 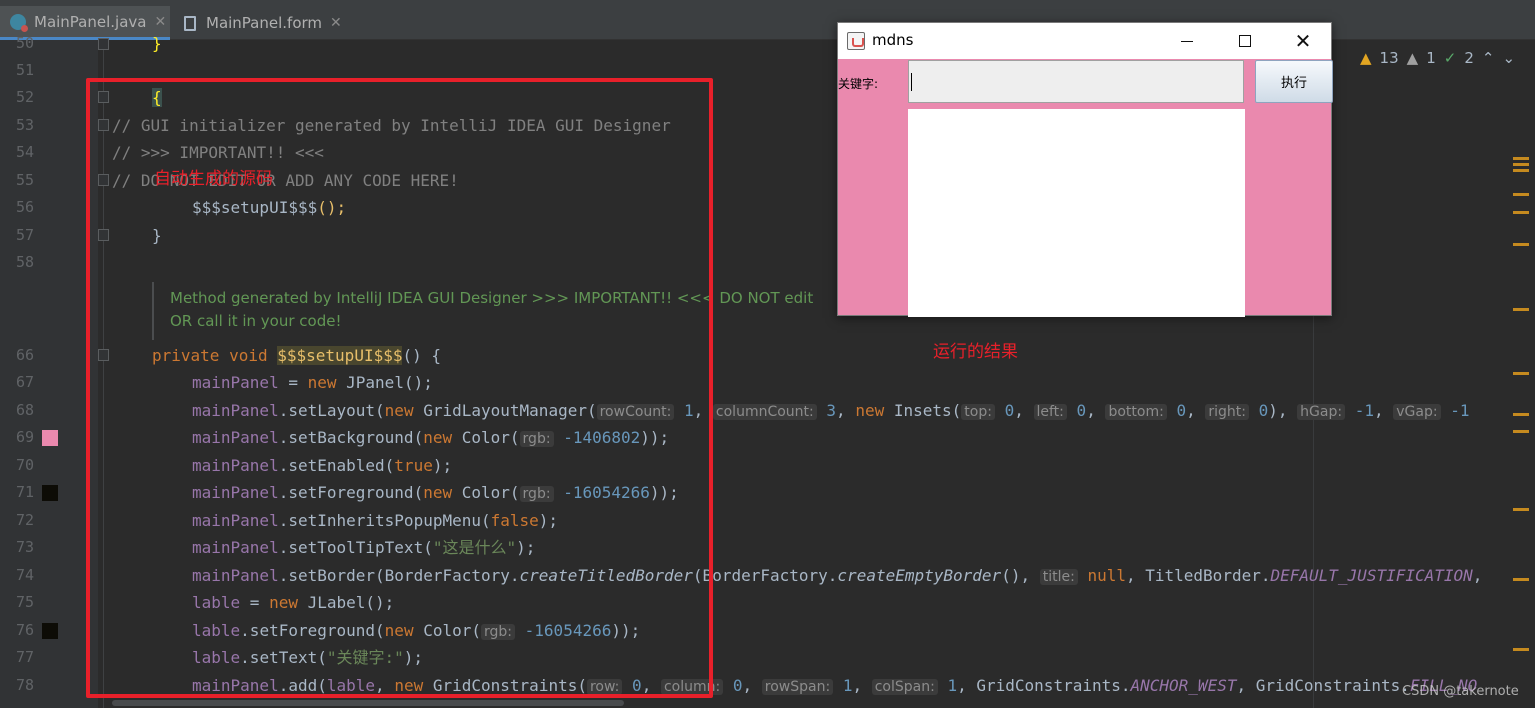 What do you see at coordinates (24, 630) in the screenshot?
I see `line-number: 76` at bounding box center [24, 630].